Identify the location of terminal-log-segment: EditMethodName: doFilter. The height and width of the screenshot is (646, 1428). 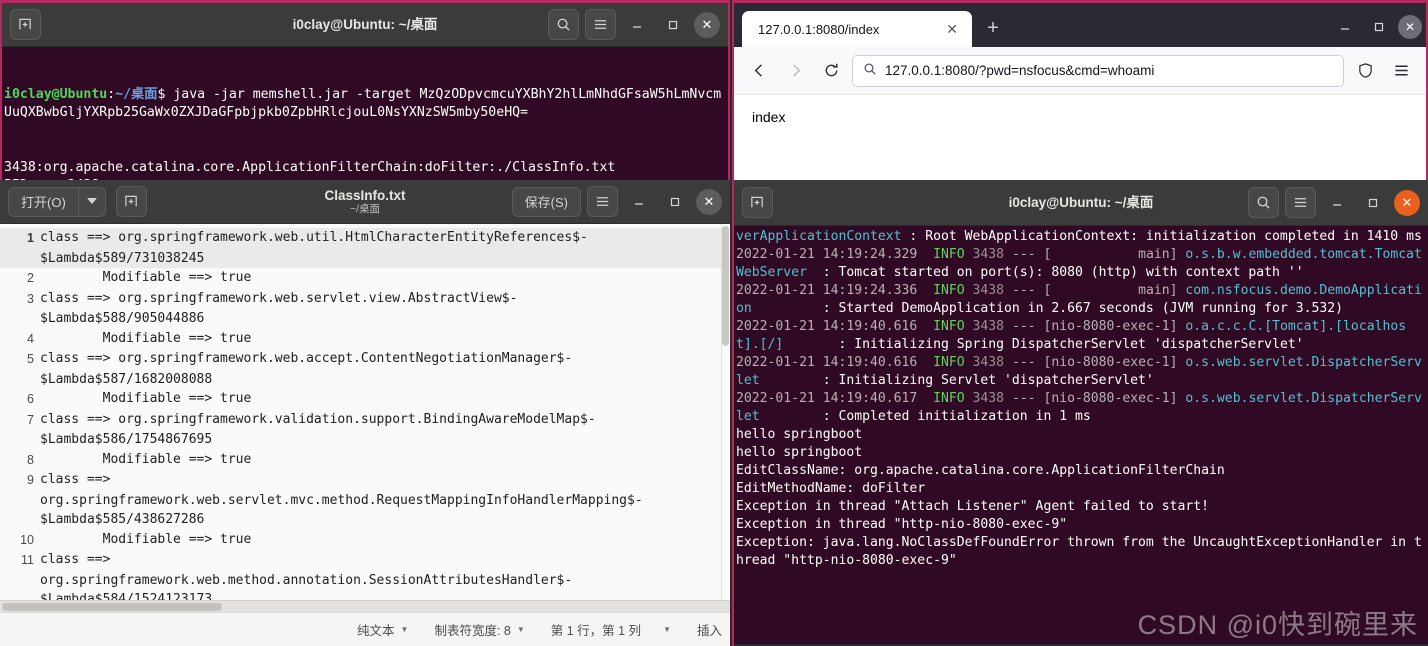
(831, 488).